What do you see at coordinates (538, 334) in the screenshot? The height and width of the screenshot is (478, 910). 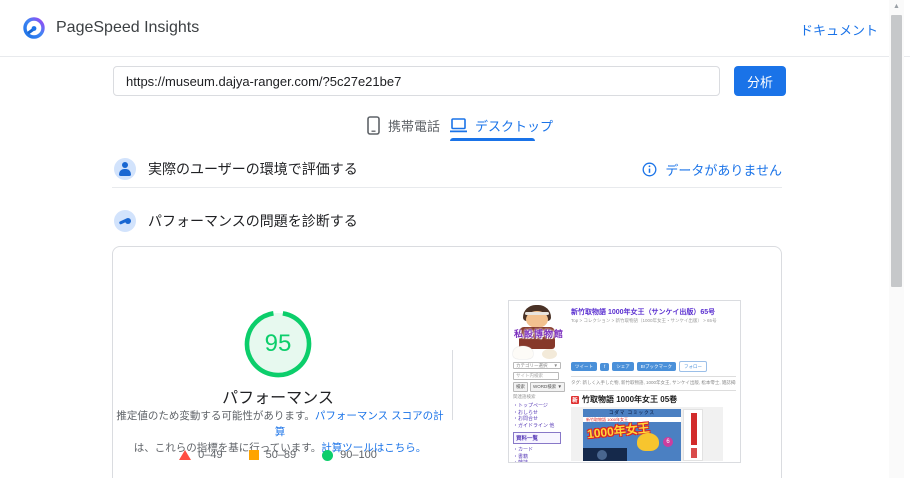 I see `site-name: 私設博物館` at bounding box center [538, 334].